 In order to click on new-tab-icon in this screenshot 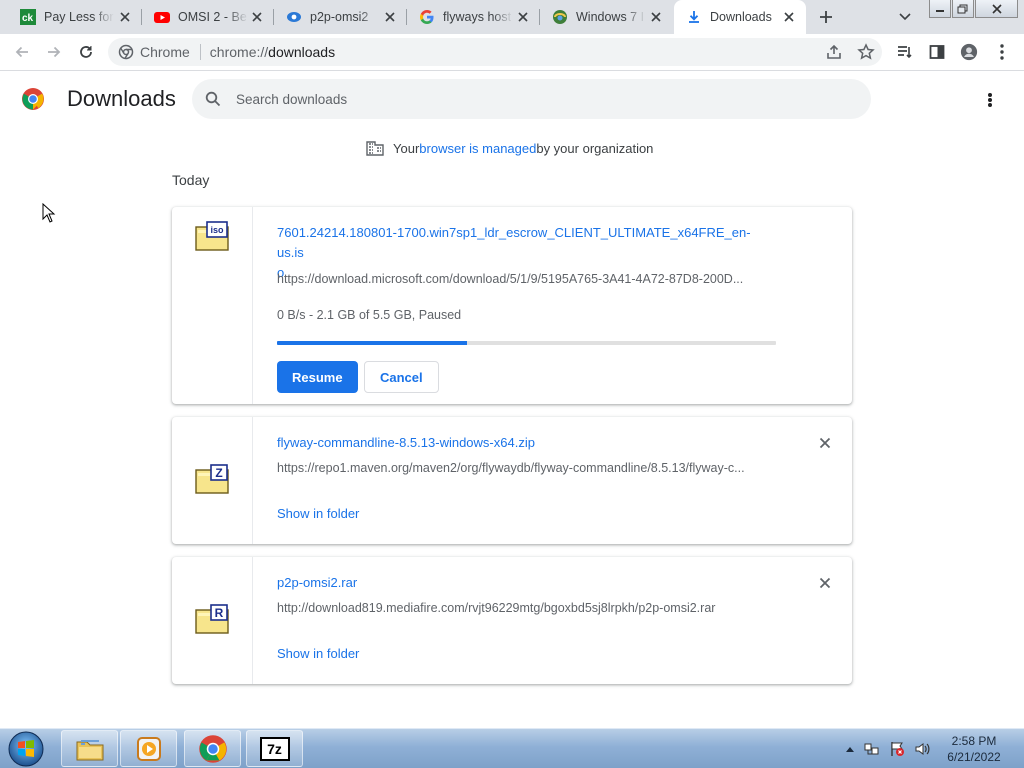, I will do `click(826, 17)`.